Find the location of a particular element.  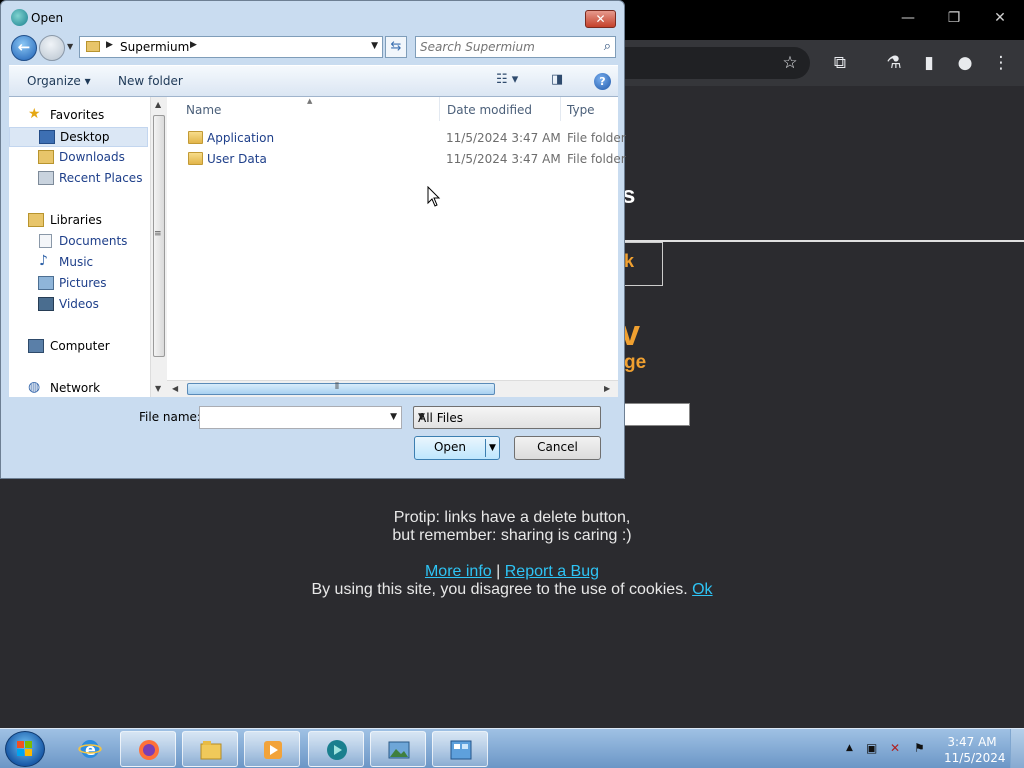

action-center-flag-icon: ⚑ is located at coordinates (919, 748).